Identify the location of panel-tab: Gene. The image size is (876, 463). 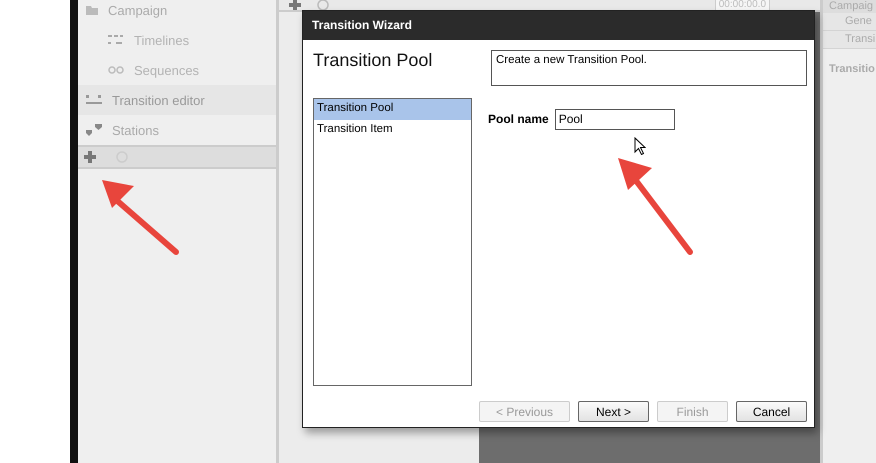
(849, 22).